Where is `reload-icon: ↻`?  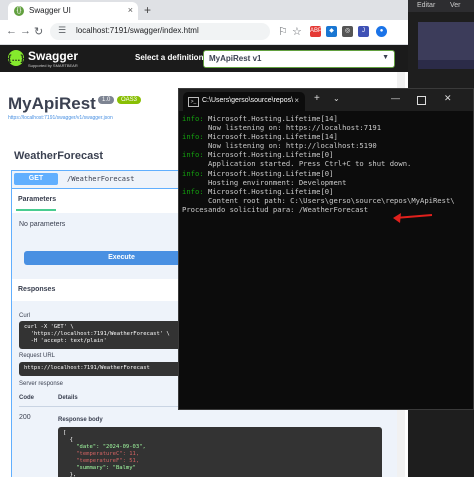
reload-icon: ↻ is located at coordinates (38, 31).